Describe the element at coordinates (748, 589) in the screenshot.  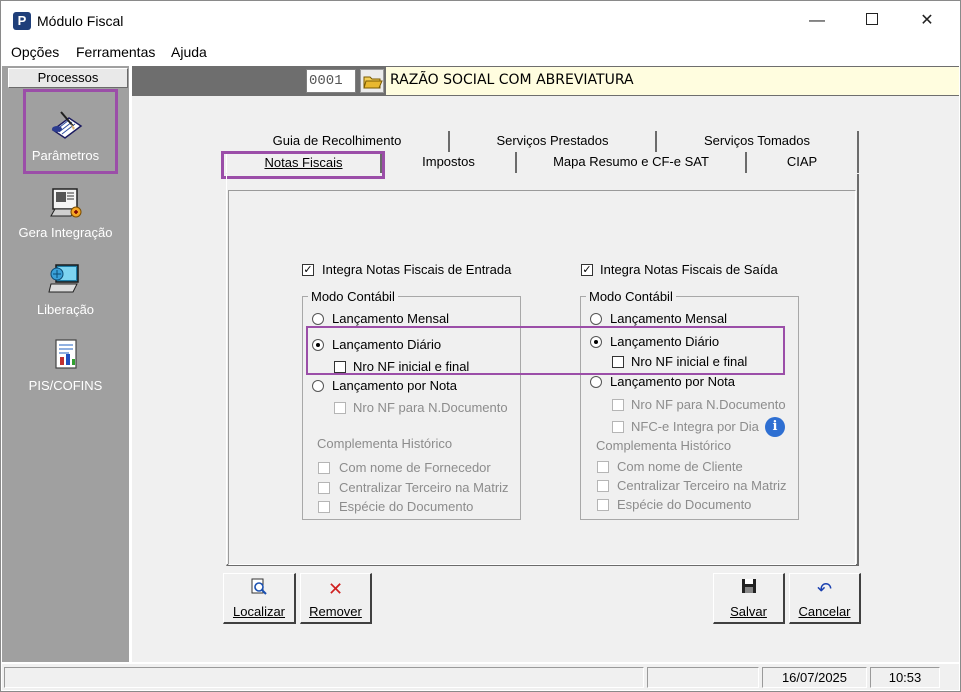
I see `save-icon` at that location.